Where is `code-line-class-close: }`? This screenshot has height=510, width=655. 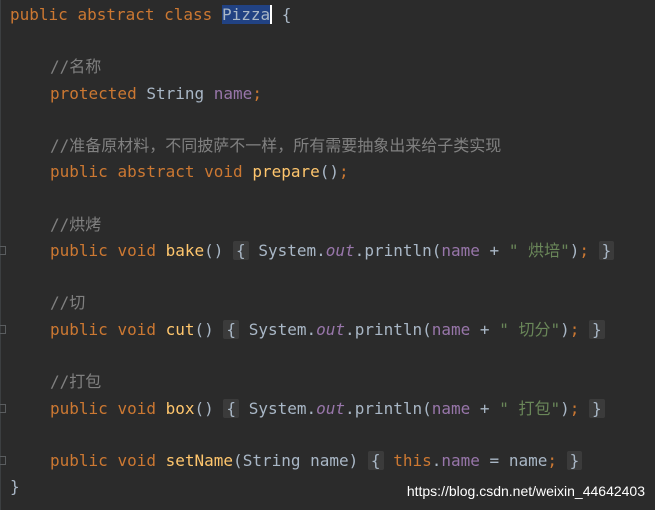 code-line-class-close: } is located at coordinates (15, 487).